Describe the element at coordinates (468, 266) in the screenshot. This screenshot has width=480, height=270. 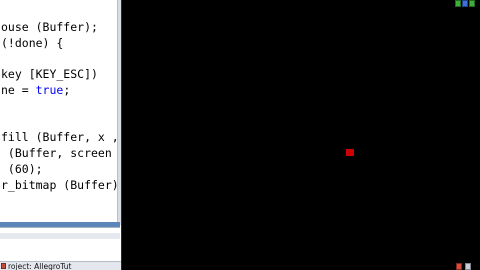
I see `tray-grey-icon` at that location.